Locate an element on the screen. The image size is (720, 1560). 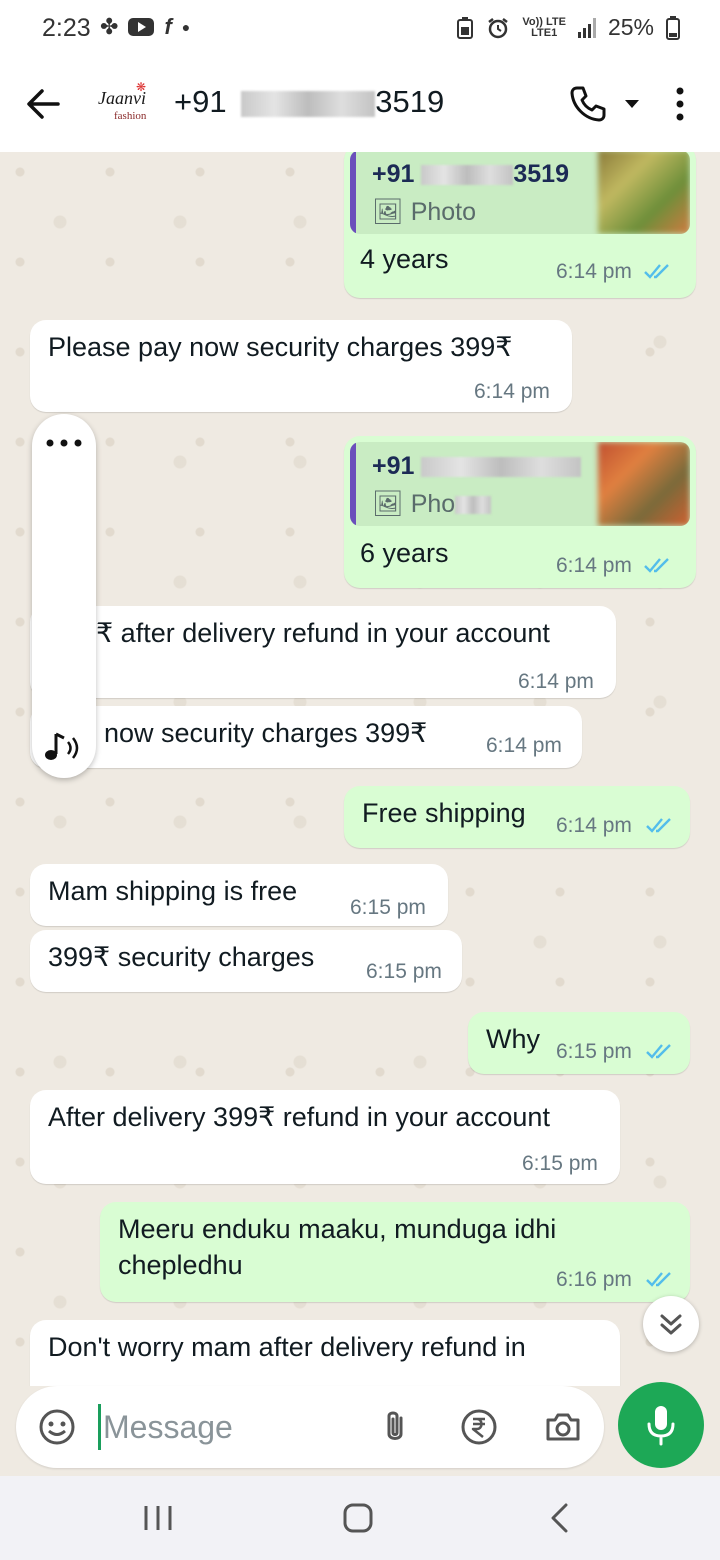
recent-apps-icon is located at coordinates (158, 1518).